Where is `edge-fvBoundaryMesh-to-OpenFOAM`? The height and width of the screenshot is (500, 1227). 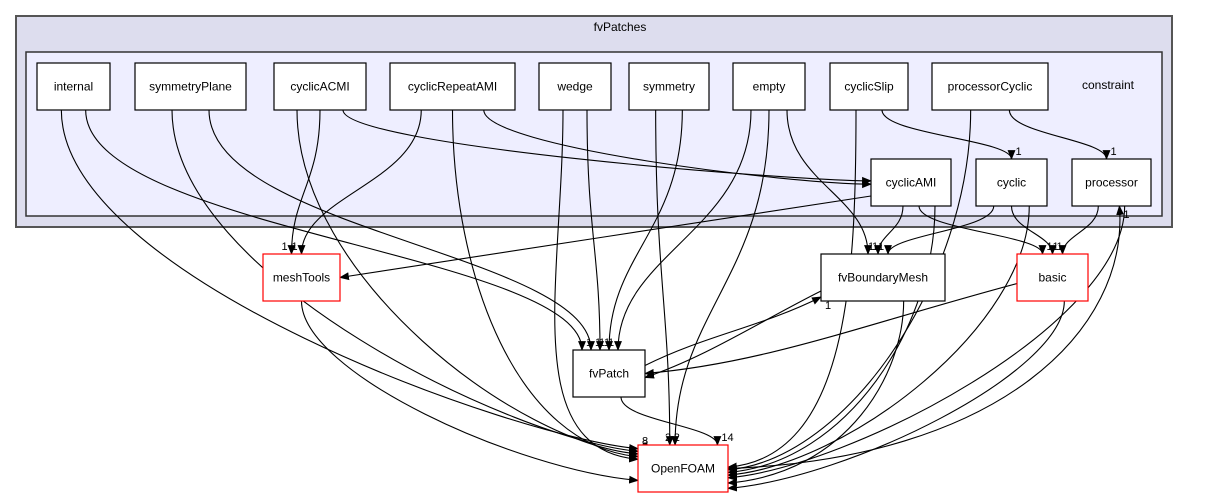
edge-fvBoundaryMesh-to-OpenFOAM is located at coordinates (816, 393).